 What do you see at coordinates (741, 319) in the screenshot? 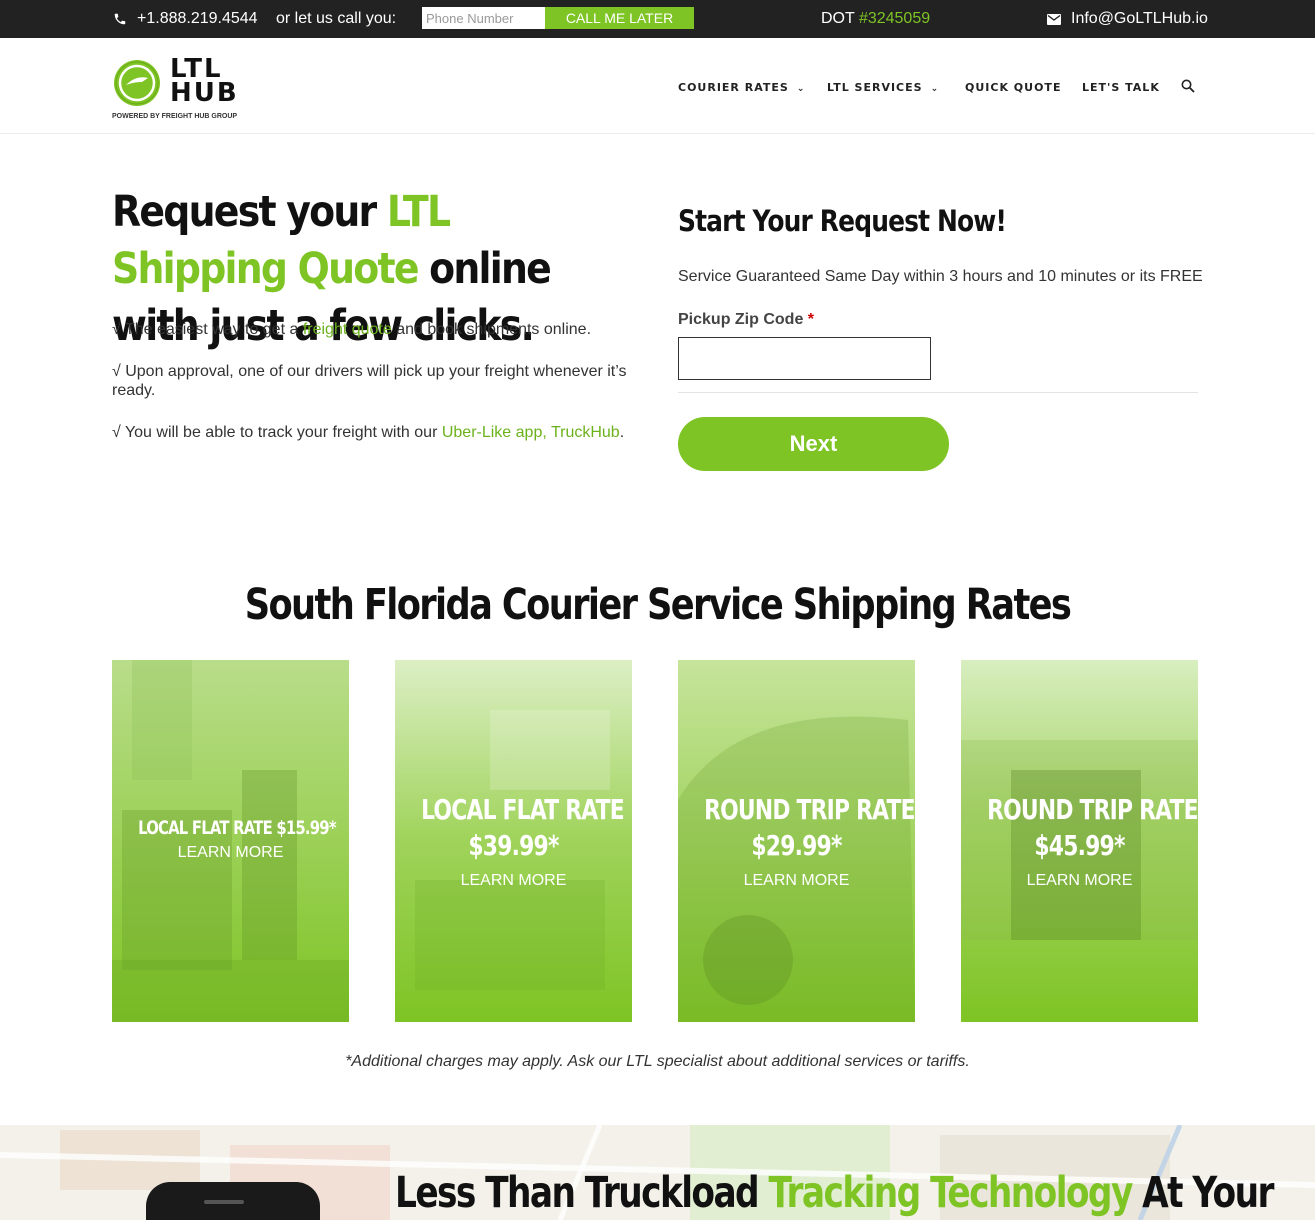
I see `zip-label-text: Pickup Zip Code` at bounding box center [741, 319].